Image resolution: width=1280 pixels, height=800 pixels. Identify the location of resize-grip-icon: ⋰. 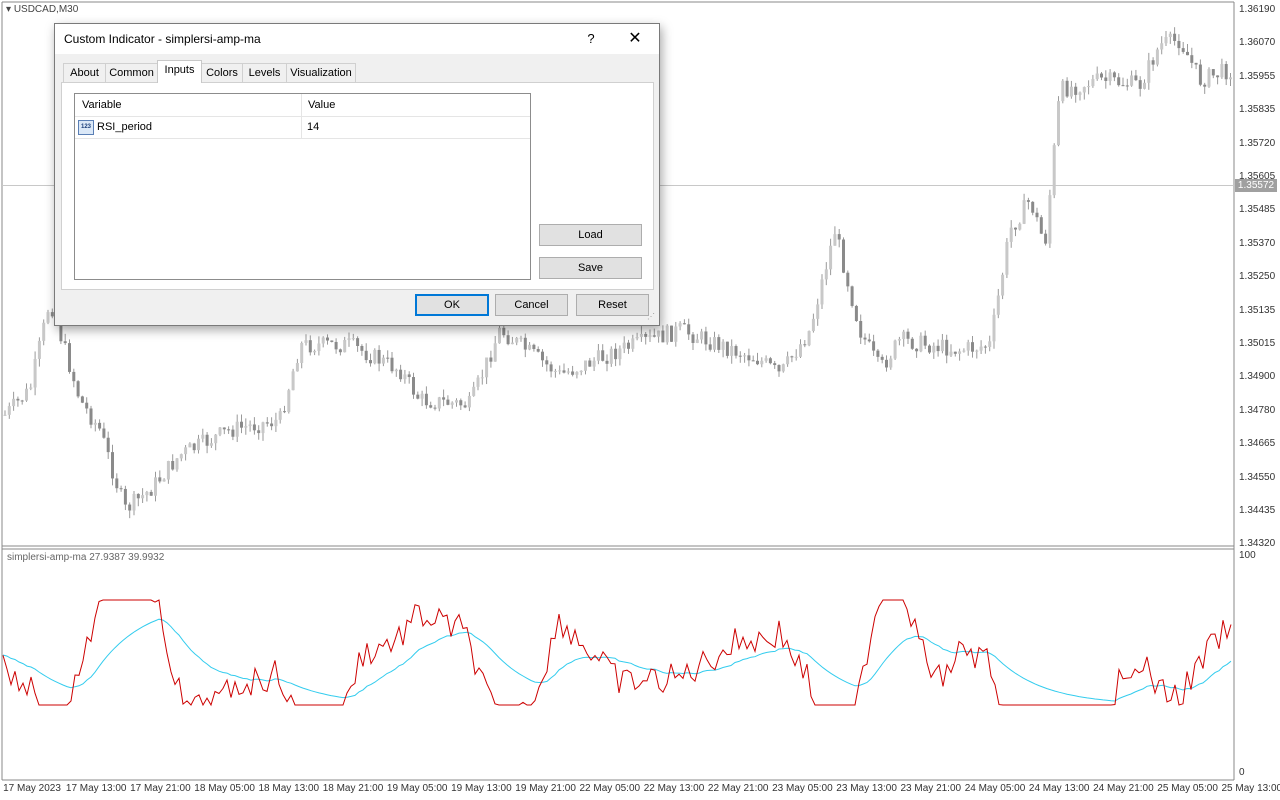
(652, 317).